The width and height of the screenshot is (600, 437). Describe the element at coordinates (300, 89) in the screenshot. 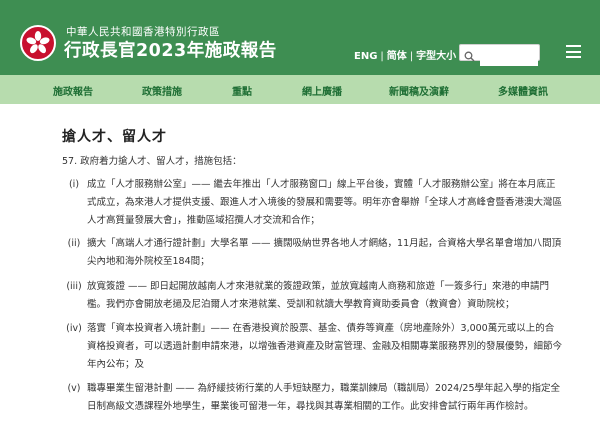

I see `main-nav: 施政報告 政策措施 重點 網上廣播 新聞稿及演辭 多媒體資訊` at that location.